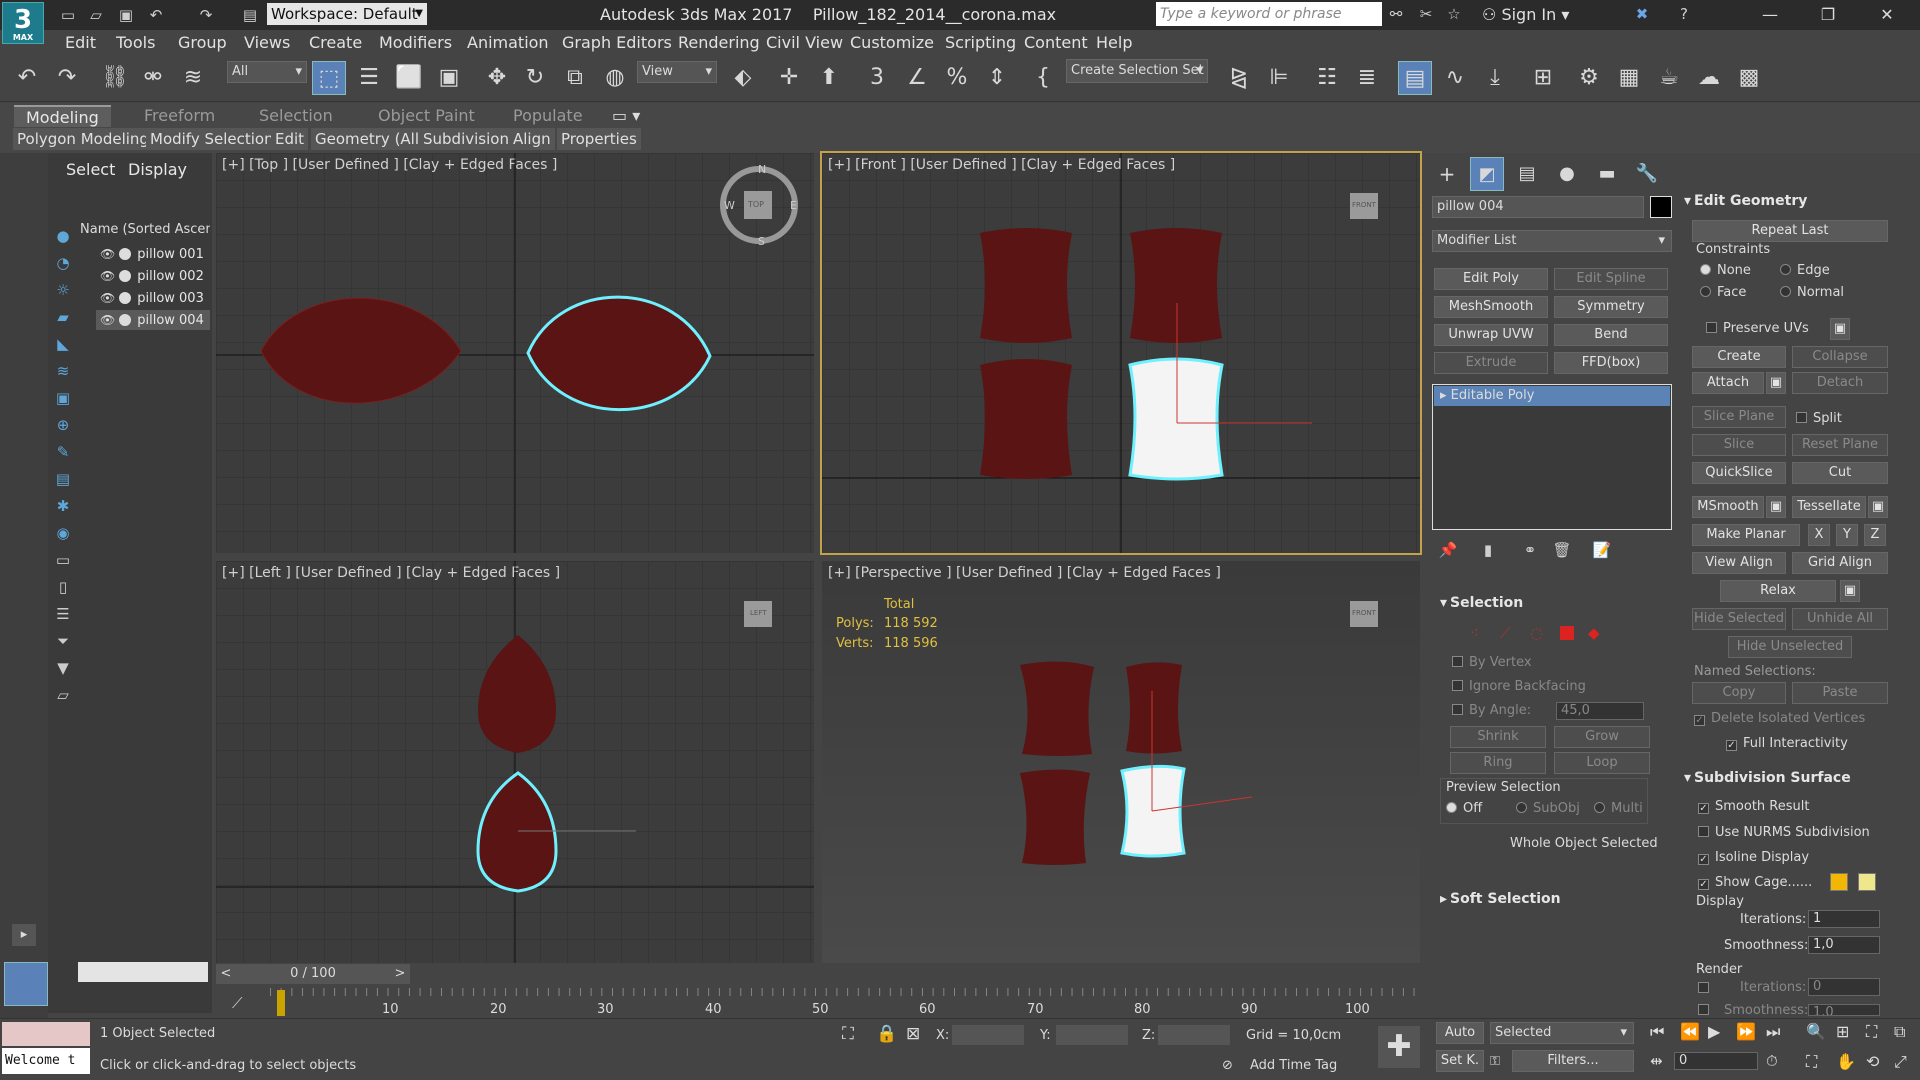 This screenshot has width=1920, height=1080. Describe the element at coordinates (1757, 329) in the screenshot. I see `preserve-uvs-checkbox: Preserve UVs` at that location.